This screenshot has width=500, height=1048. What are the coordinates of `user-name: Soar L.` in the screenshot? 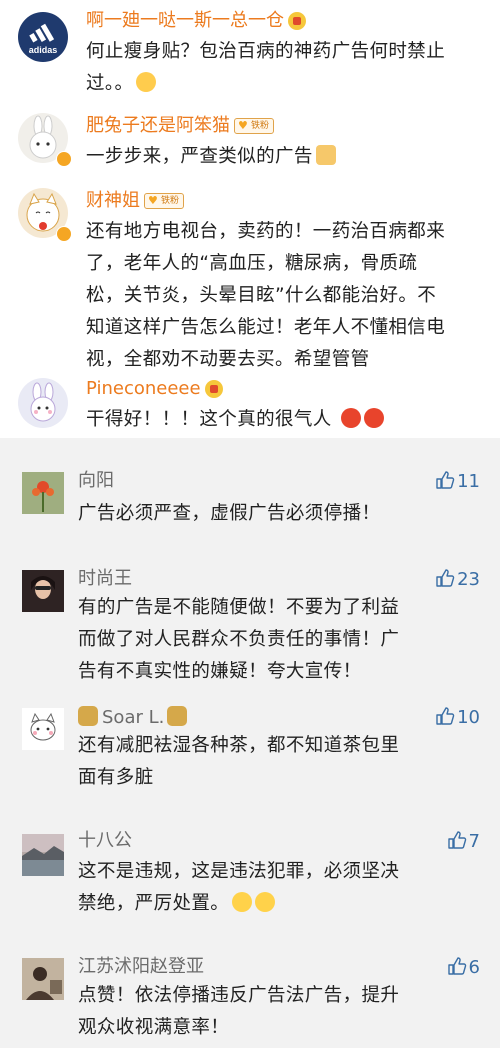 It's located at (133, 717).